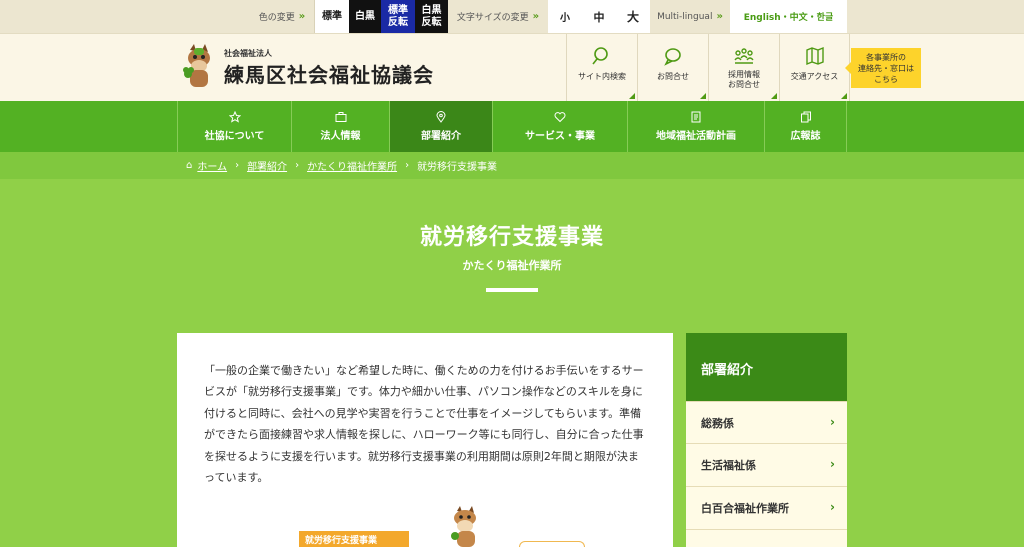 The width and height of the screenshot is (1024, 547). What do you see at coordinates (766, 538) in the screenshot?
I see `sidebar-item-next` at bounding box center [766, 538].